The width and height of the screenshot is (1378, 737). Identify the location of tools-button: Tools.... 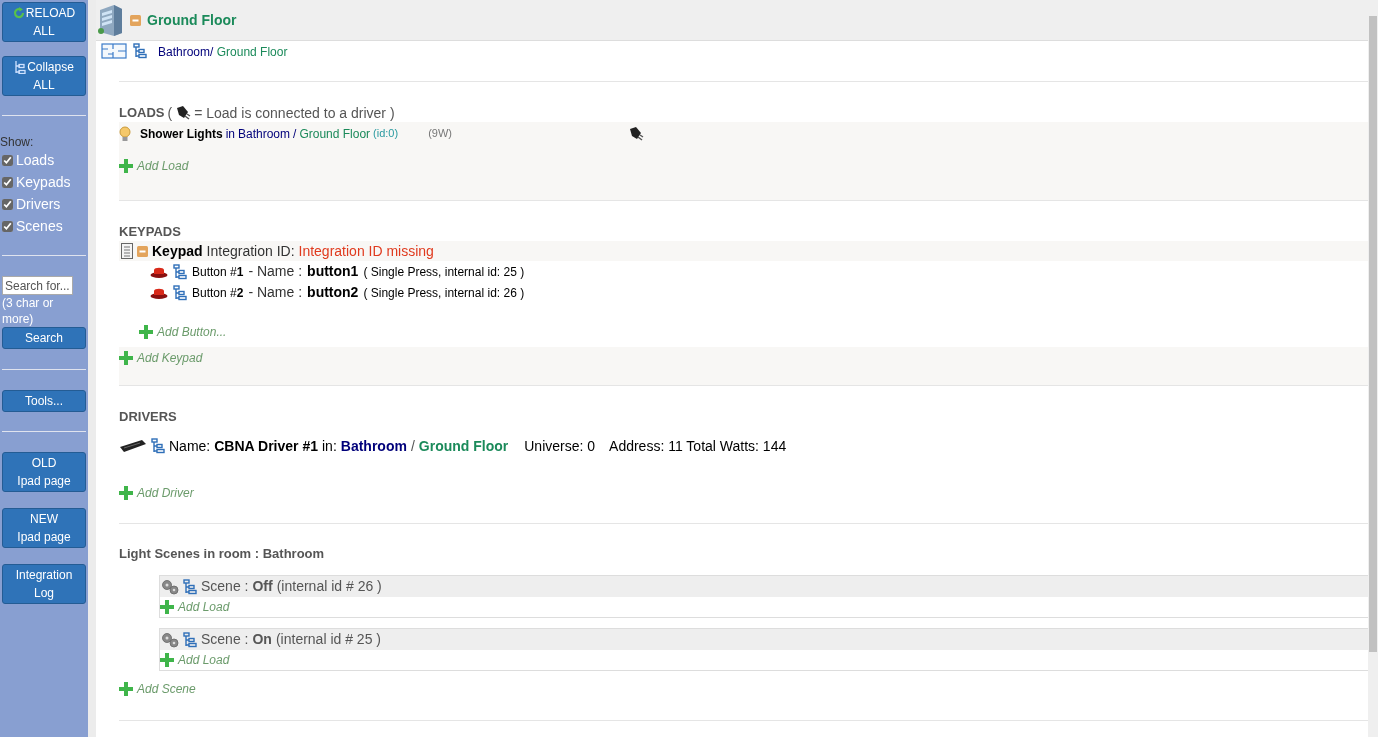
(44, 401).